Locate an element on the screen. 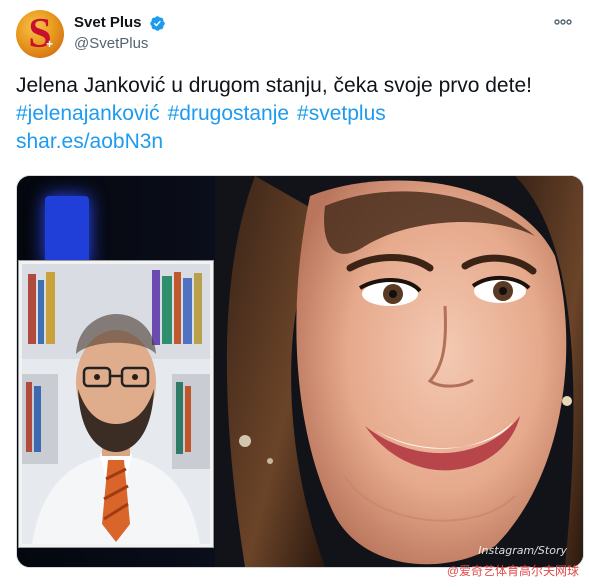 The width and height of the screenshot is (589, 588). hashtag-link: #svetplus is located at coordinates (341, 113).